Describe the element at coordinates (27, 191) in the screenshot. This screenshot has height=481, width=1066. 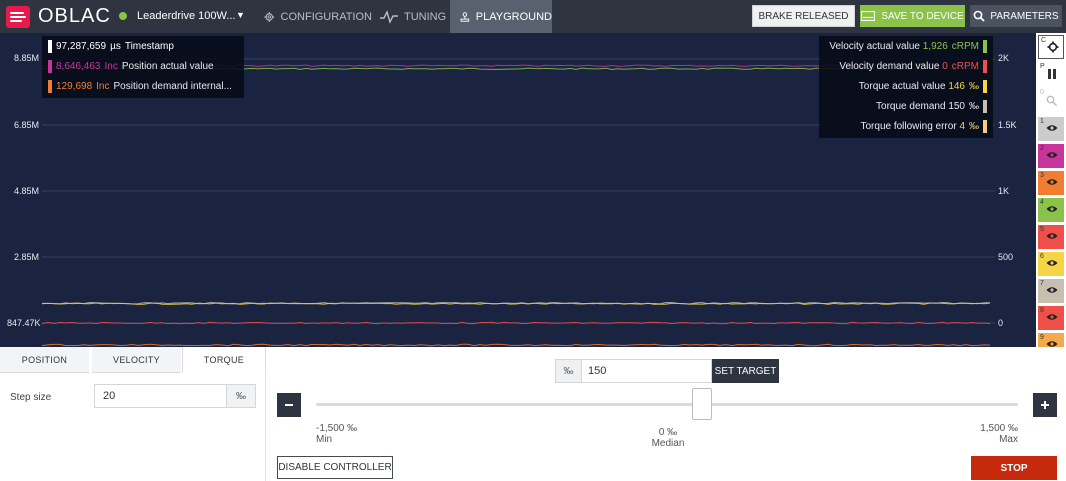
I see `left-axis-tick: 4.85M` at that location.